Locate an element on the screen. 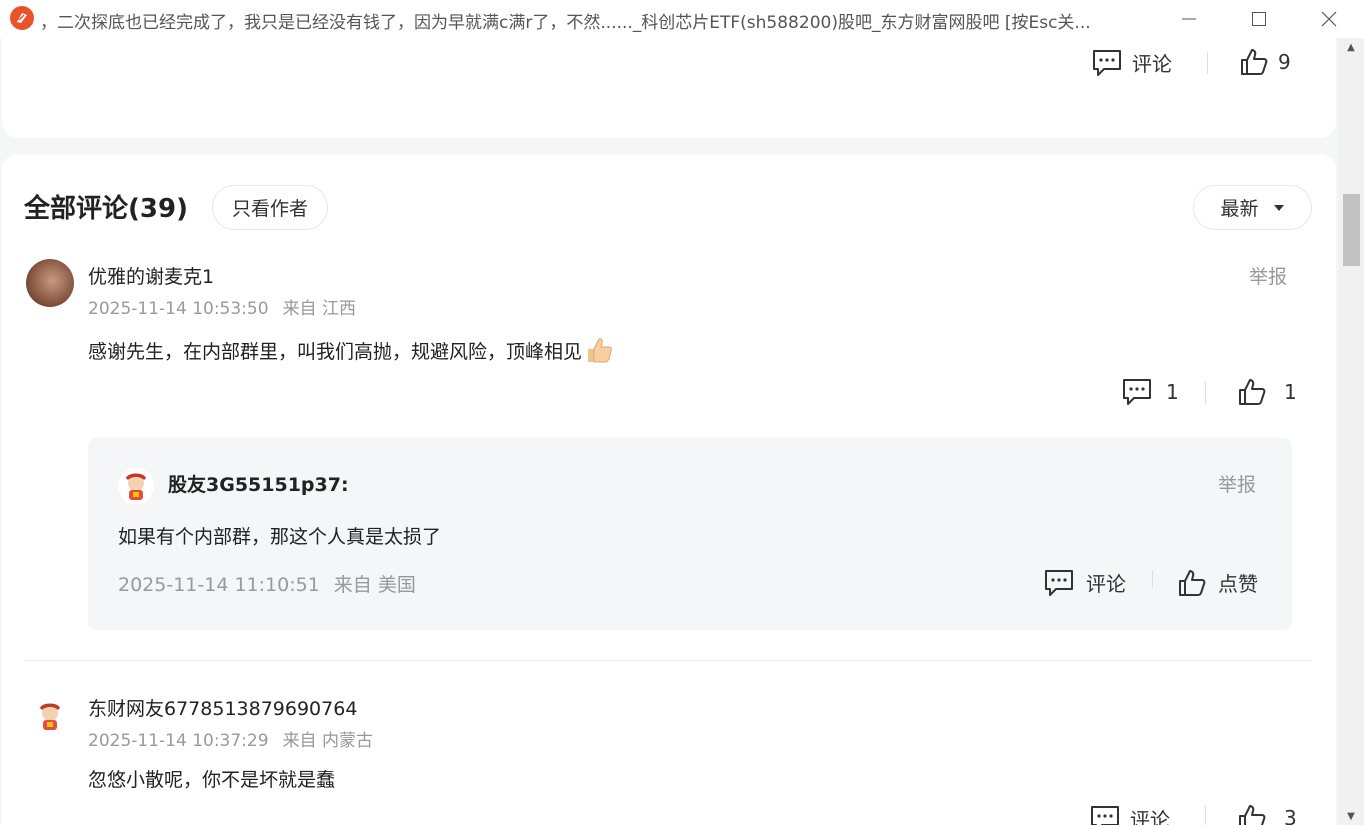 This screenshot has height=825, width=1364. caret-down-icon is located at coordinates (1278, 207).